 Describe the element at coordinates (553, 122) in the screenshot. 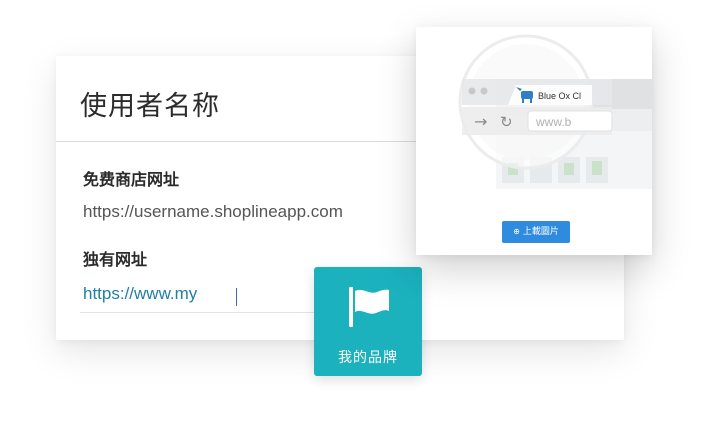

I see `svg-text: www.b` at that location.